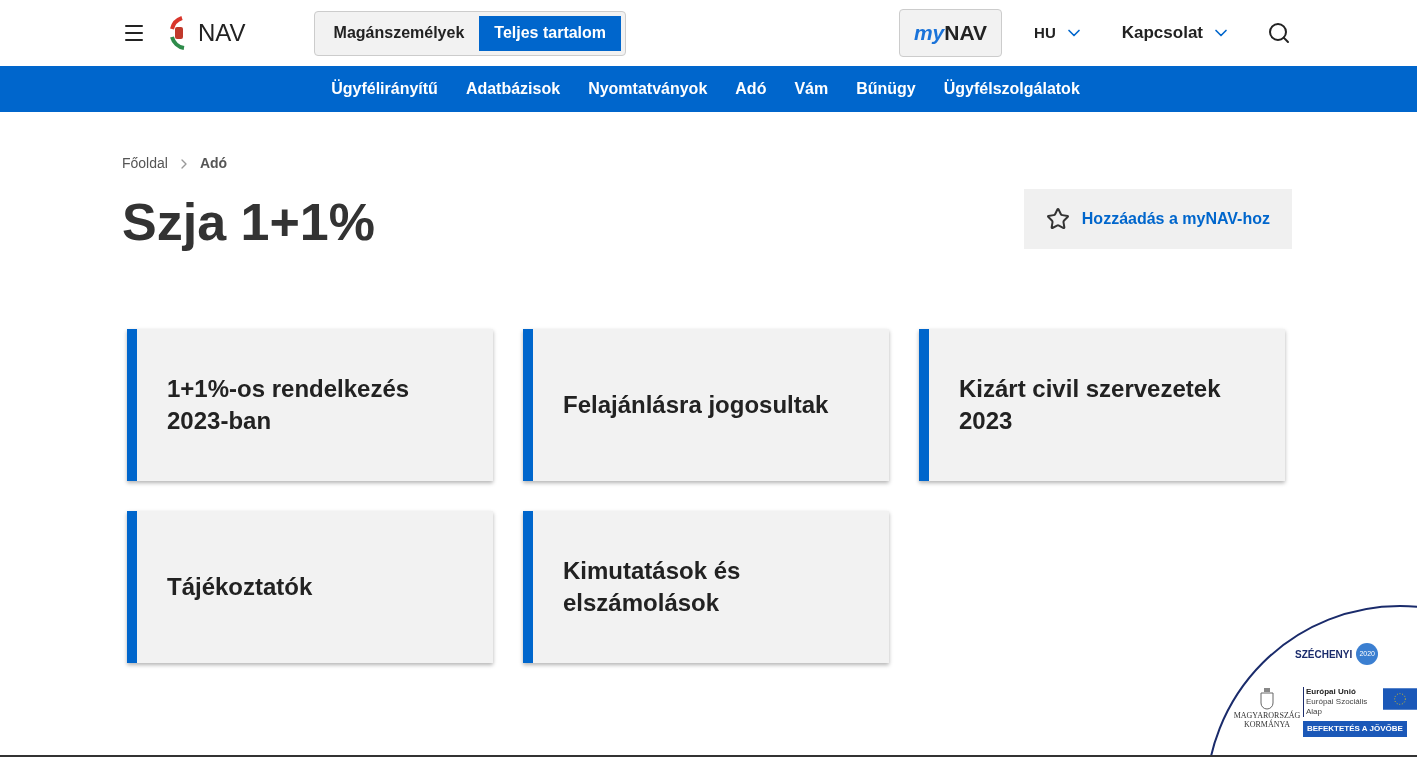 This screenshot has height=757, width=1417. What do you see at coordinates (706, 587) in the screenshot?
I see `topic-card: Kimutatások és elszámolások` at bounding box center [706, 587].